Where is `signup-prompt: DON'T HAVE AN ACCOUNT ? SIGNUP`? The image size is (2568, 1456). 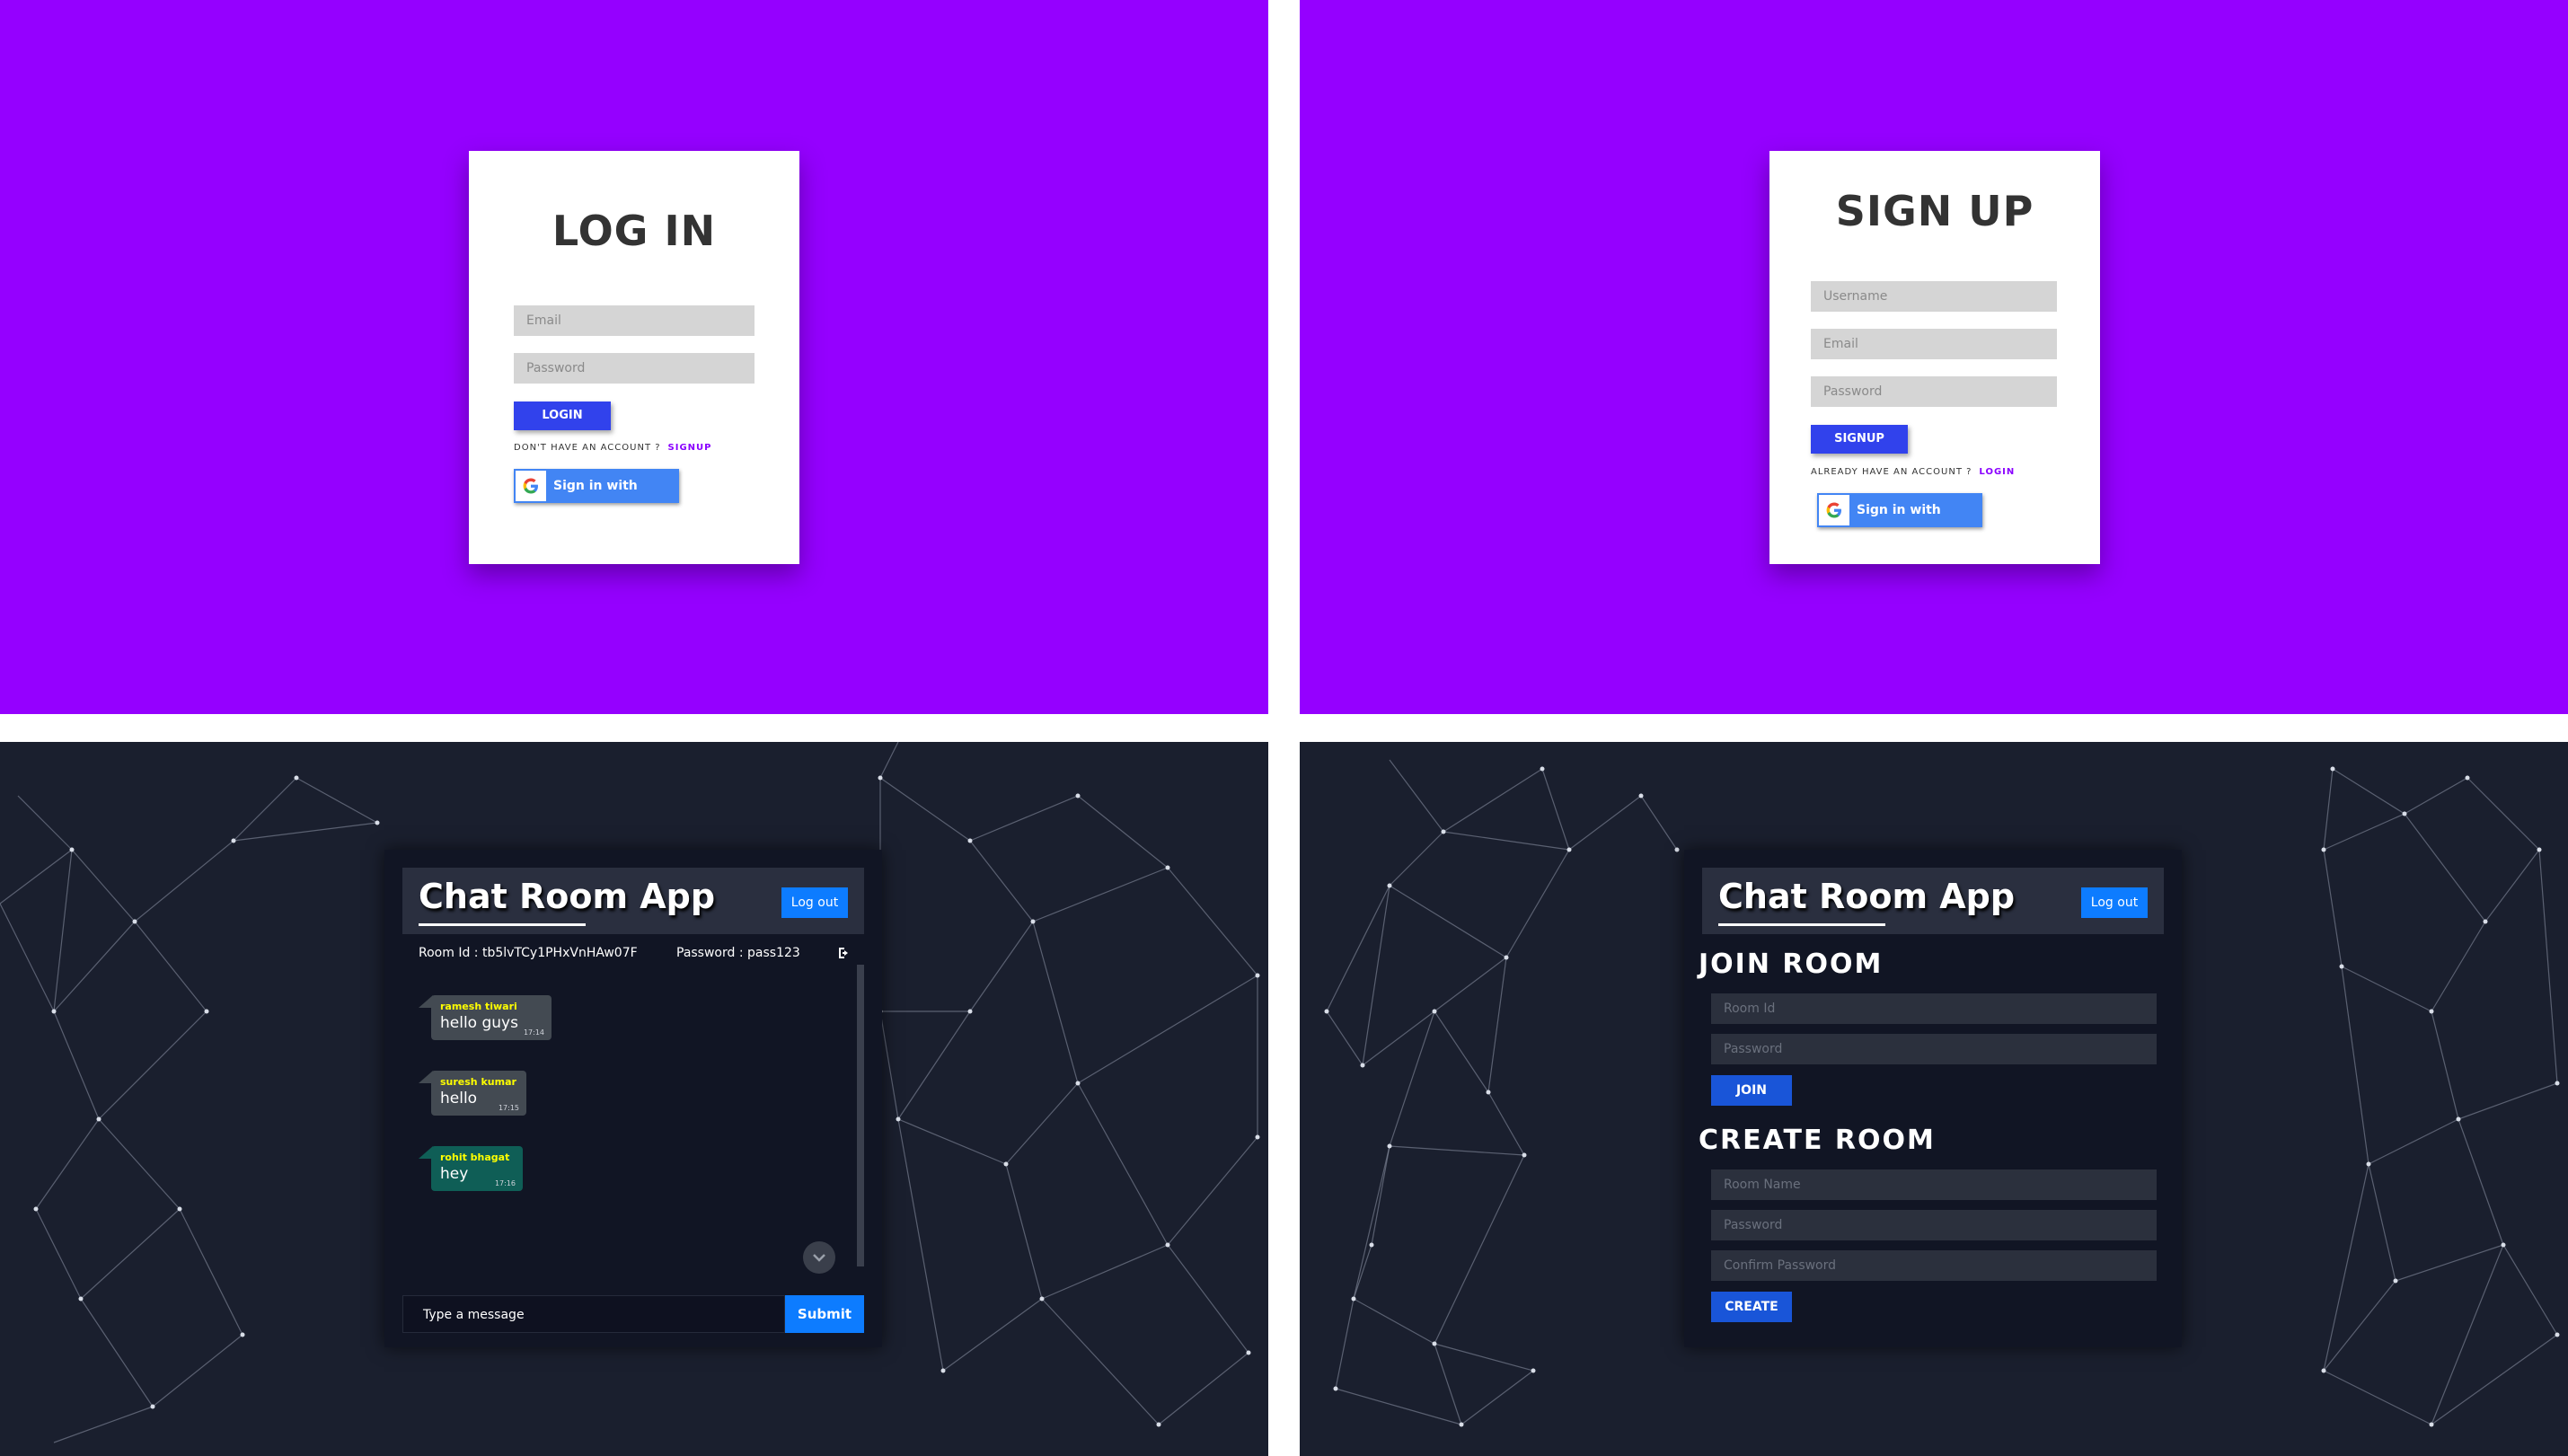
signup-prompt: DON'T HAVE AN ACCOUNT ? SIGNUP is located at coordinates (613, 448).